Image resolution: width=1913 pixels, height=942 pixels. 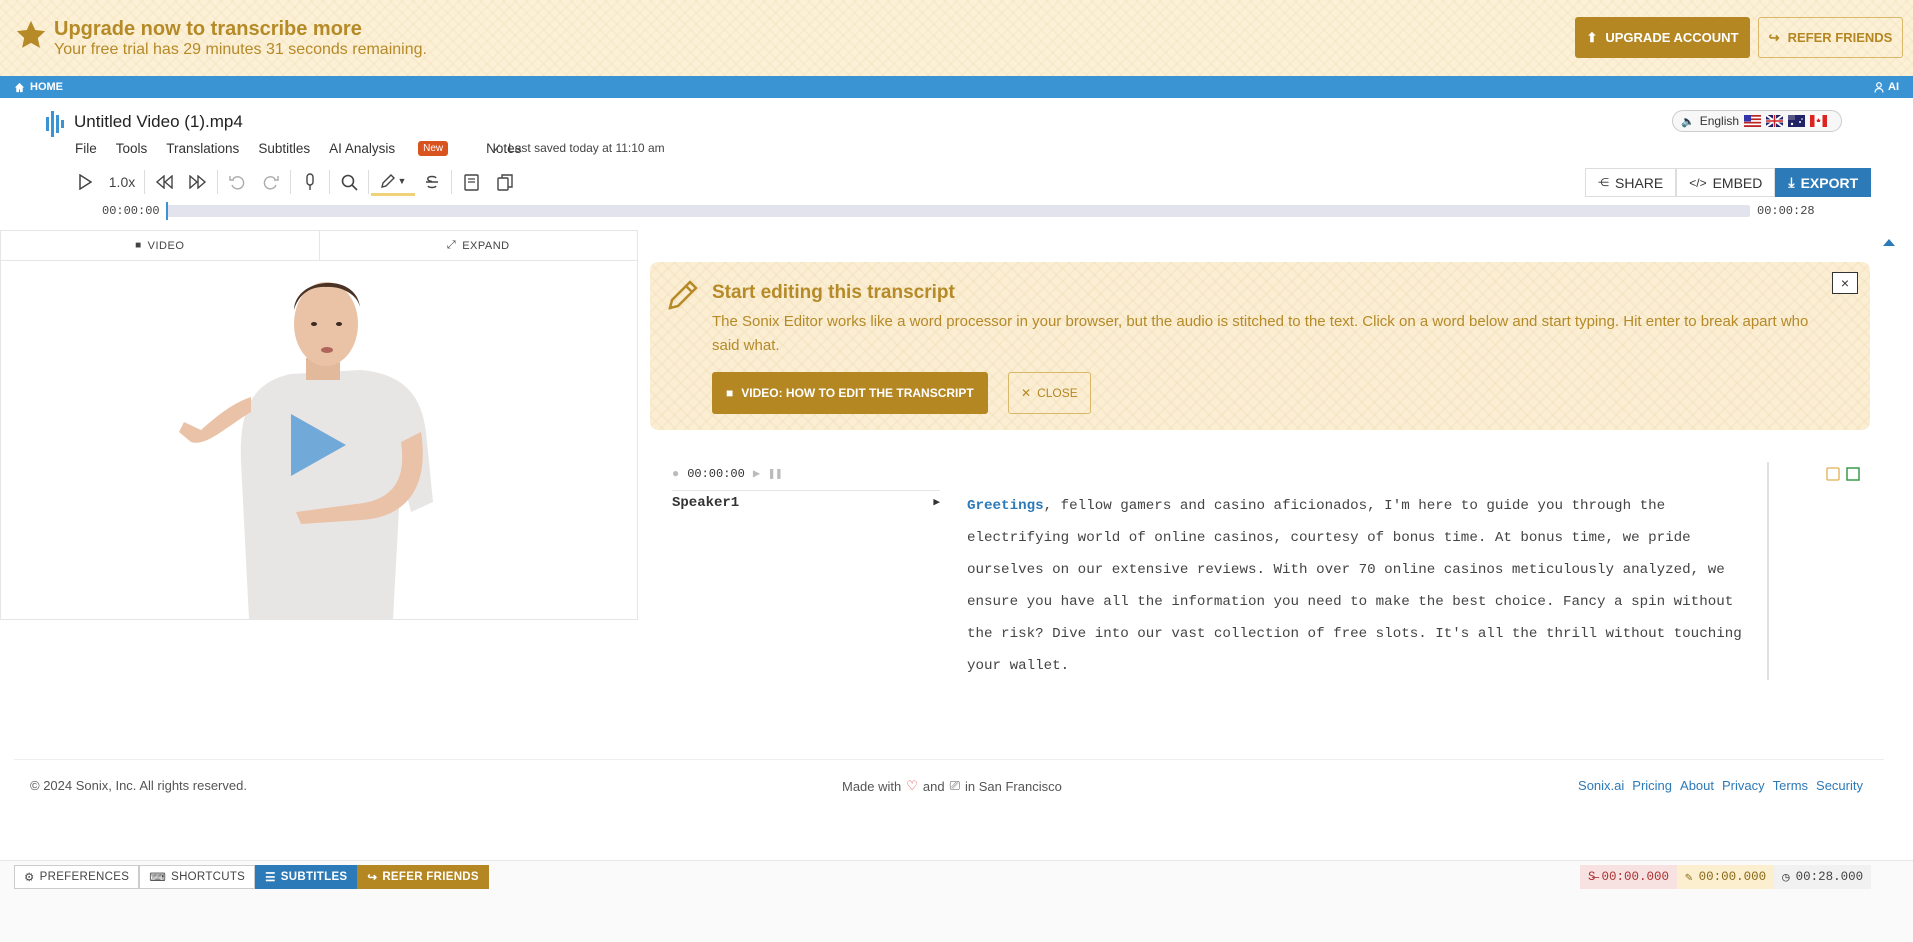 What do you see at coordinates (471, 182) in the screenshot?
I see `dictionary-button` at bounding box center [471, 182].